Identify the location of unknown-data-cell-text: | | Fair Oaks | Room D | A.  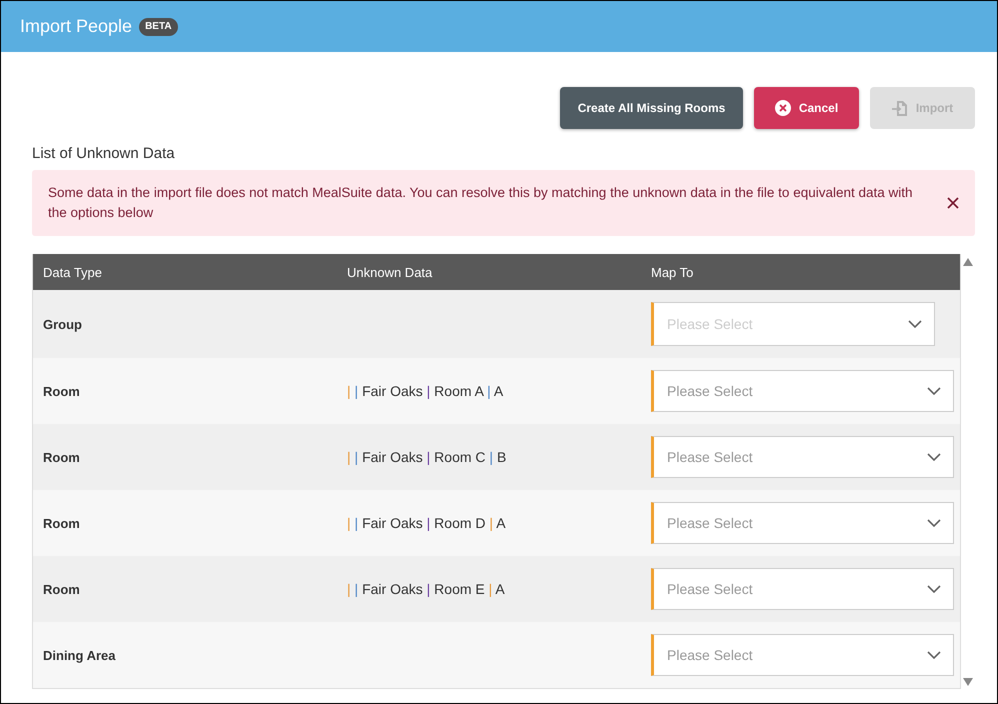
(426, 523).